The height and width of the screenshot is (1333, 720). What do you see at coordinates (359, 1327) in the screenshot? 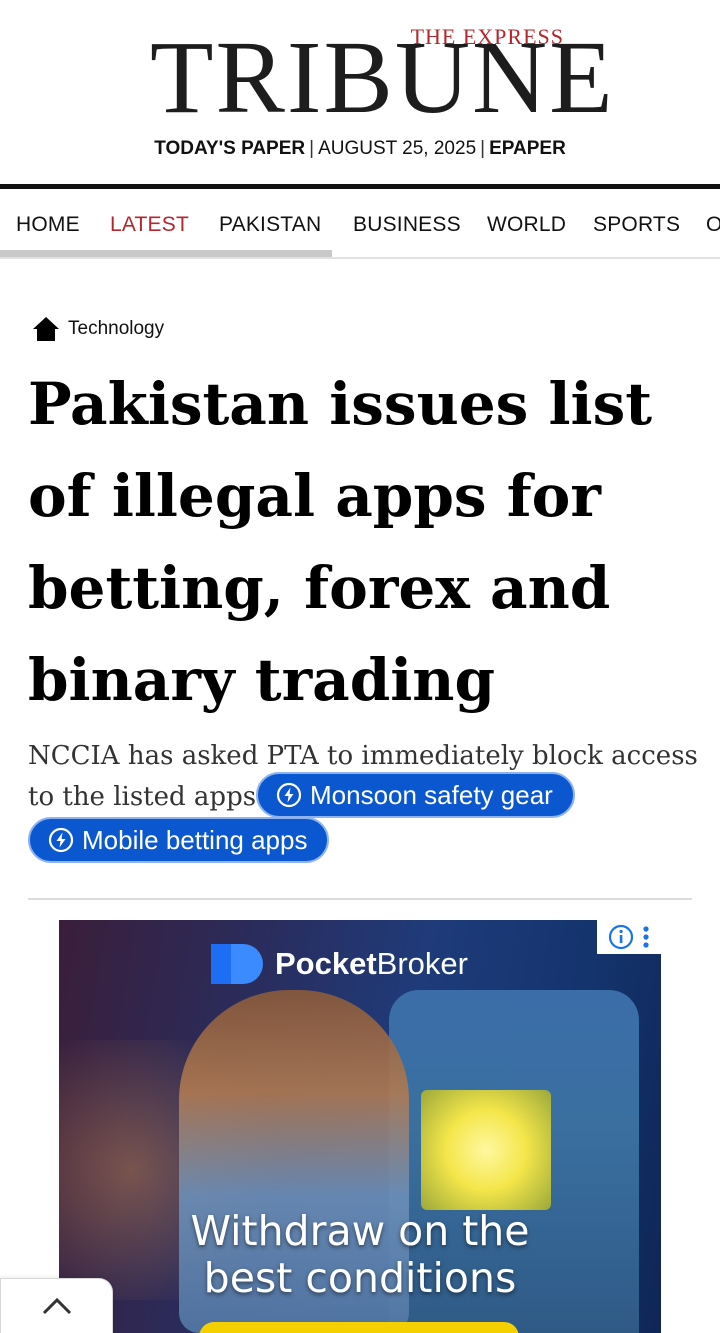
I see `ad-cta-button` at bounding box center [359, 1327].